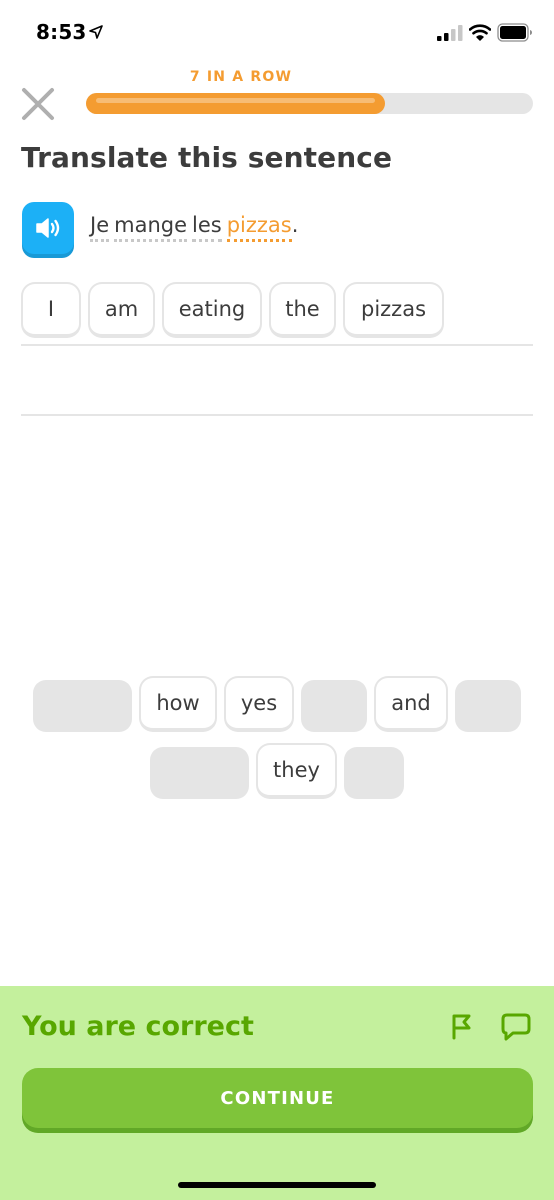  I want to click on answer-token: eating, so click(212, 310).